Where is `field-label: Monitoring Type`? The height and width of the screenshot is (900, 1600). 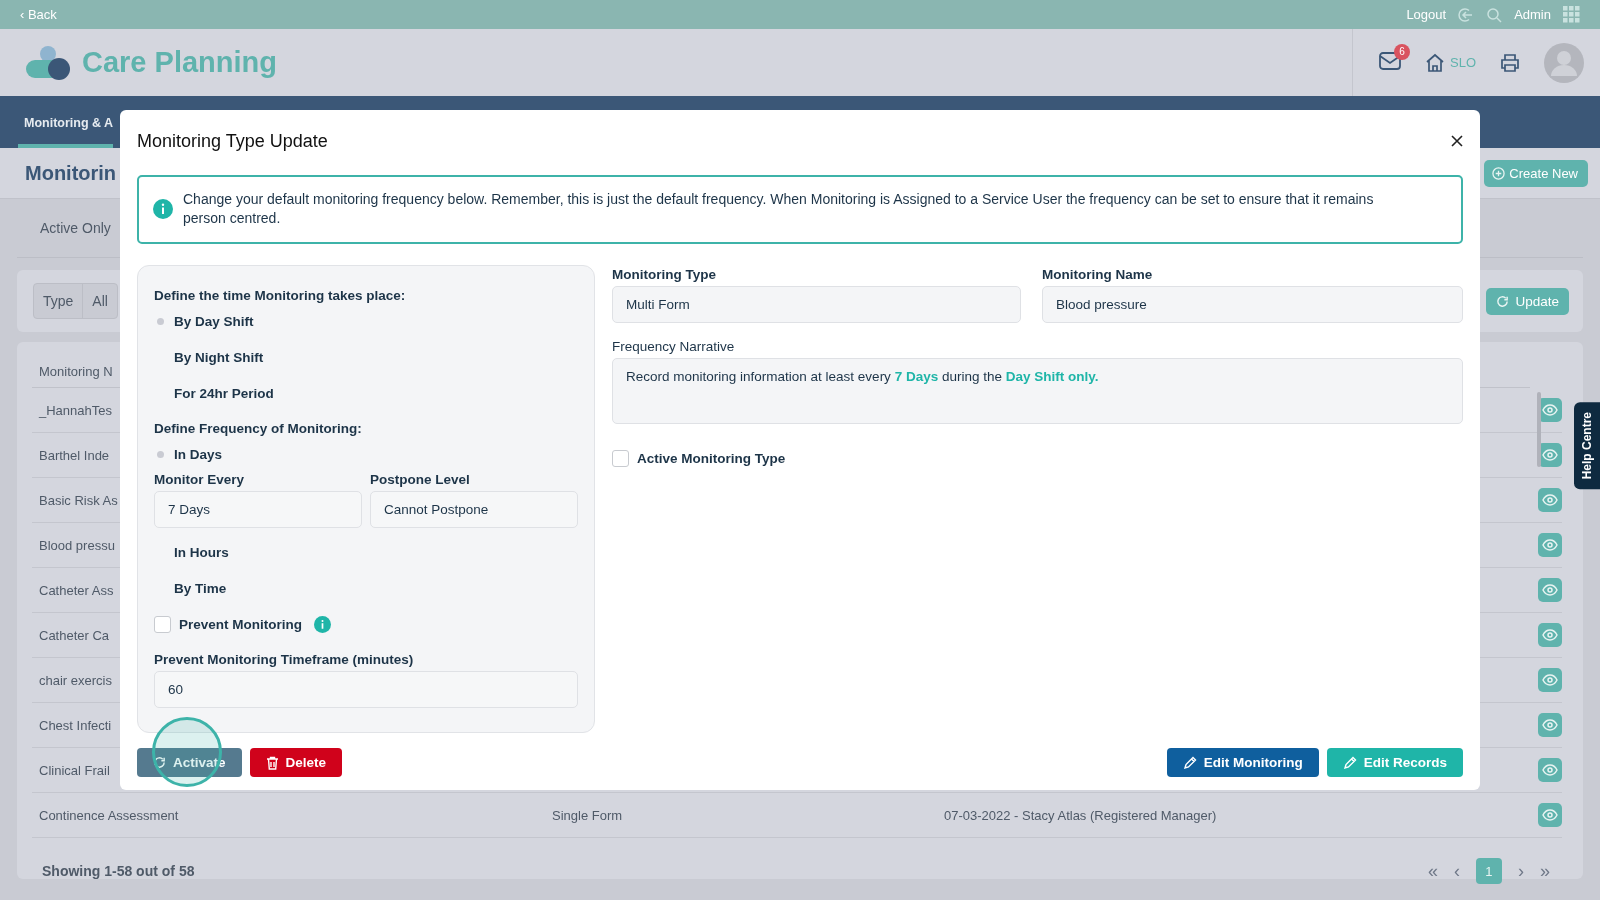 field-label: Monitoring Type is located at coordinates (664, 274).